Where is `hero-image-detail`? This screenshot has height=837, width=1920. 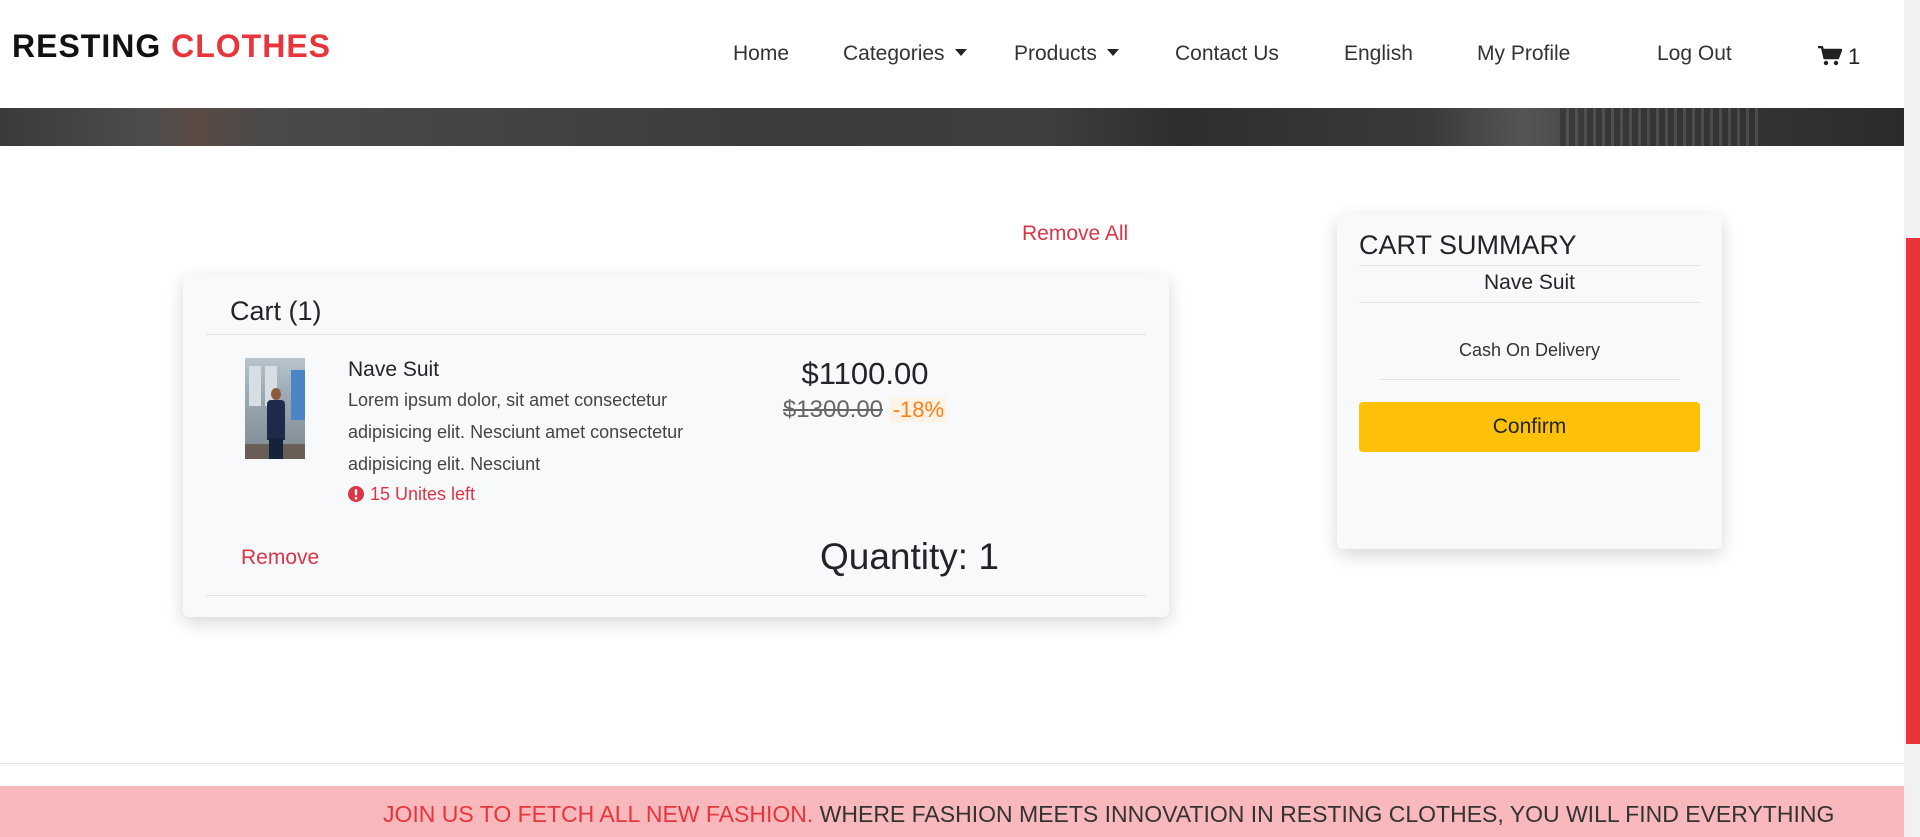 hero-image-detail is located at coordinates (1660, 127).